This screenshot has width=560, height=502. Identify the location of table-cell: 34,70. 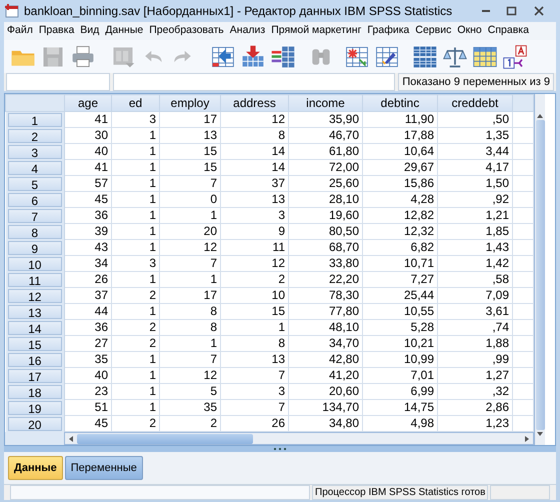
(325, 344).